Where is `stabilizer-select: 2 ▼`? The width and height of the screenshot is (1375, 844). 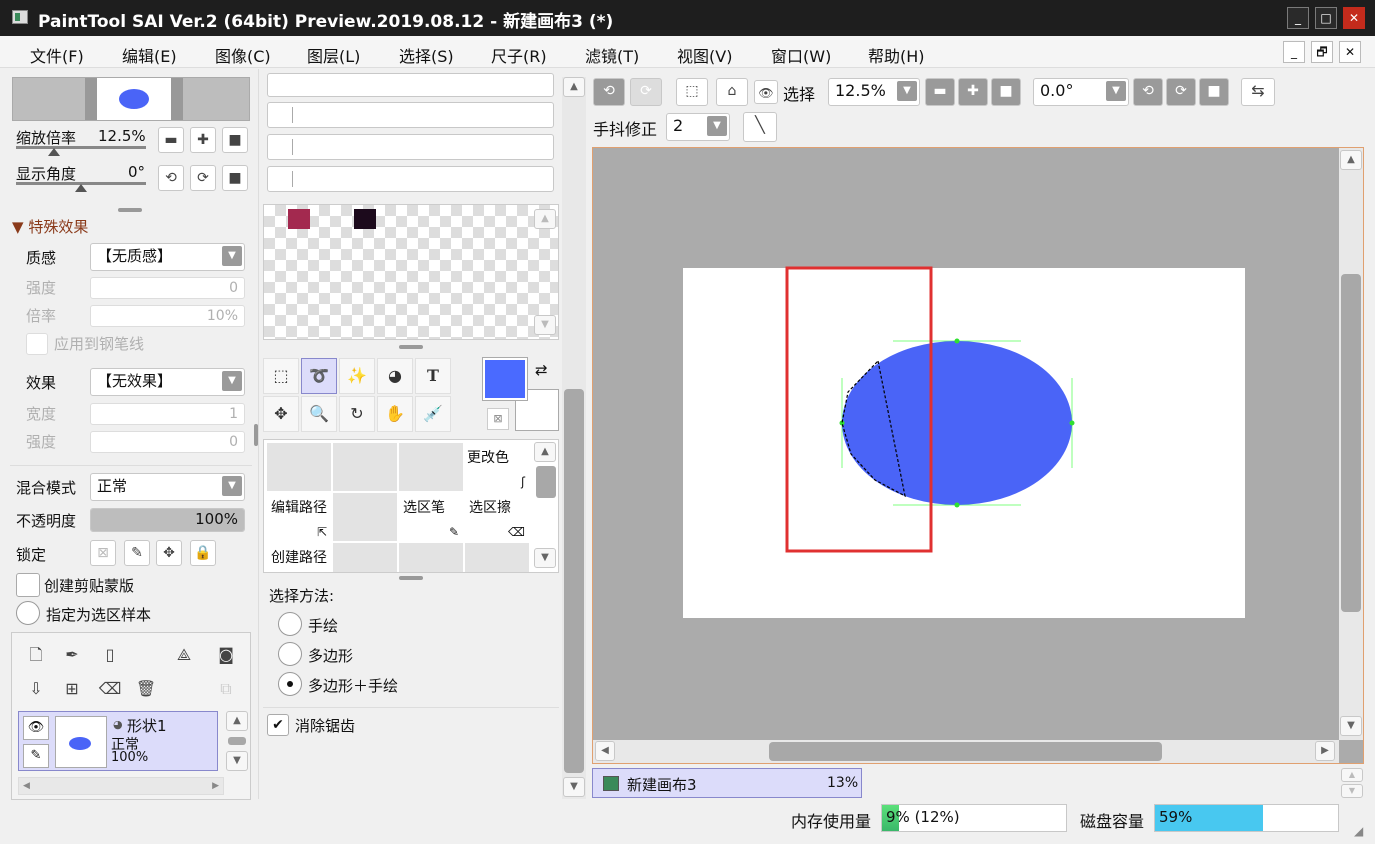 stabilizer-select: 2 ▼ is located at coordinates (698, 127).